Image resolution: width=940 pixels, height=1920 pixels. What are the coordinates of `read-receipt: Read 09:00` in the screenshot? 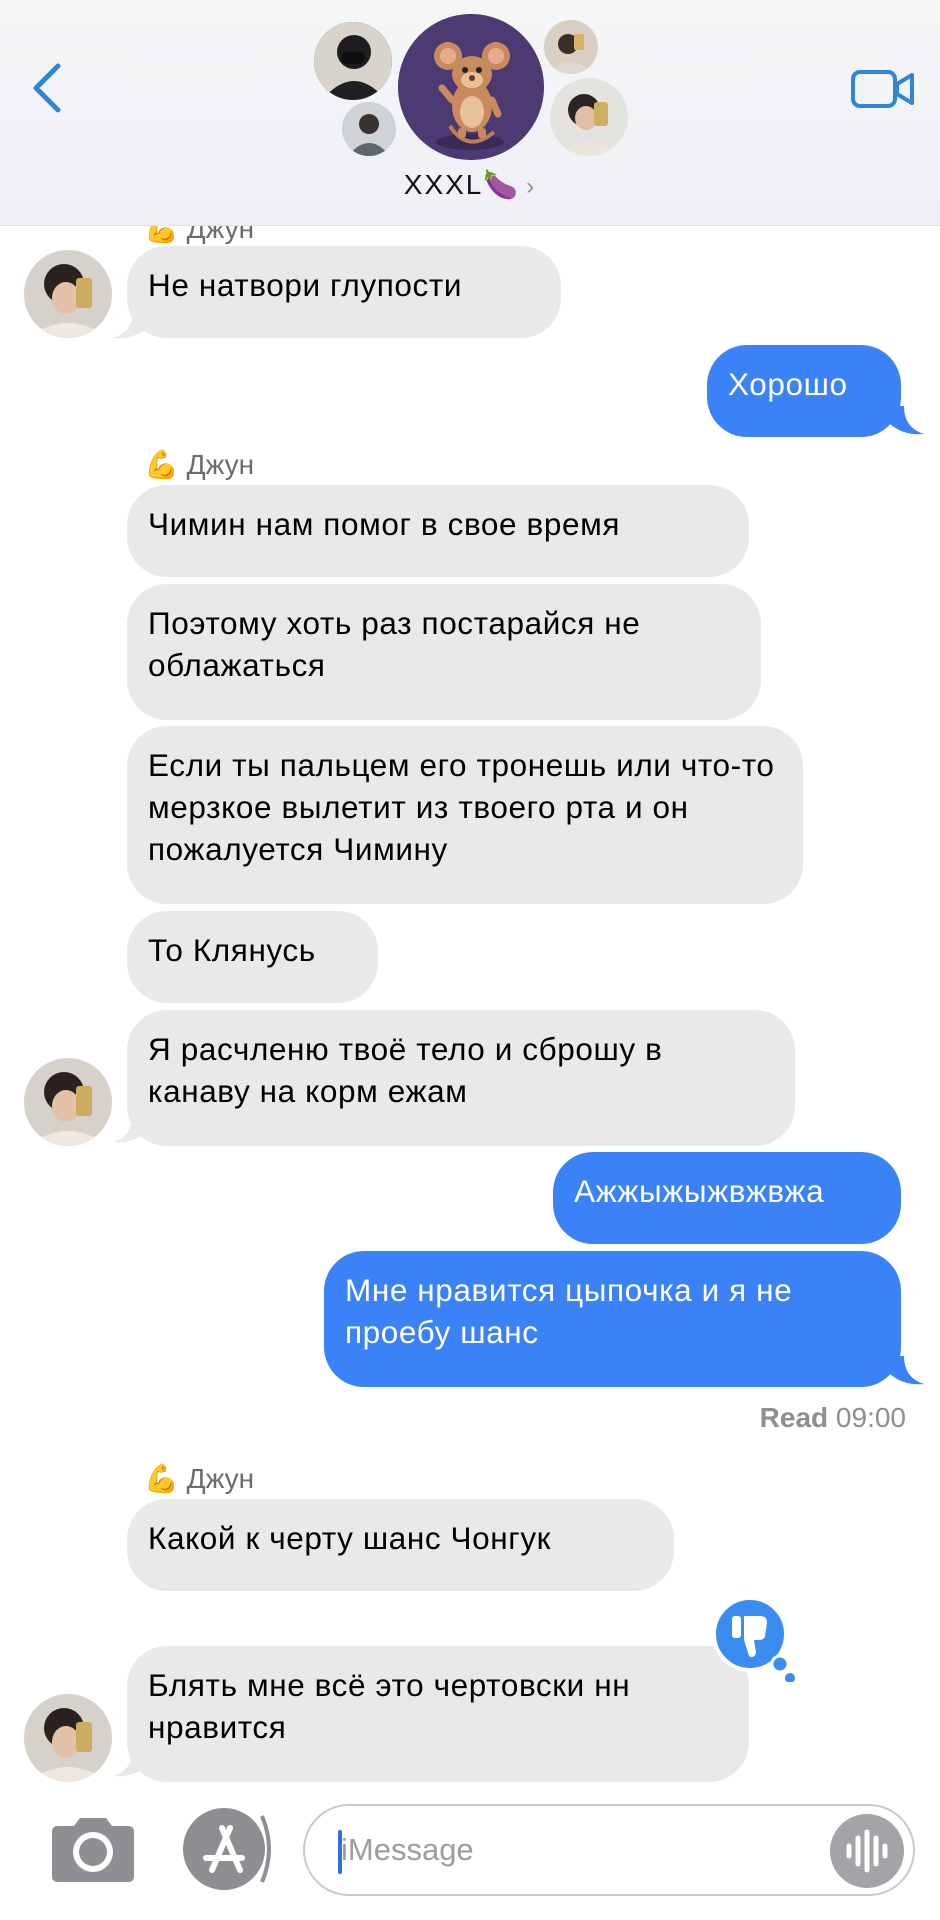 It's located at (833, 1418).